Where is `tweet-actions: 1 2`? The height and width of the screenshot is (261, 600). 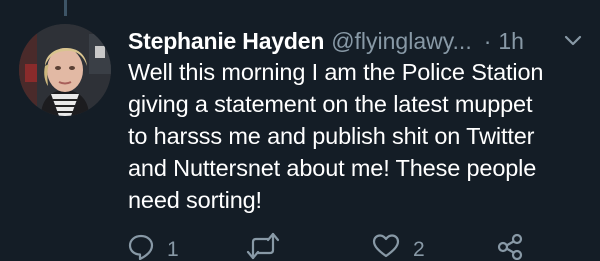 tweet-actions: 1 2 is located at coordinates (358, 246).